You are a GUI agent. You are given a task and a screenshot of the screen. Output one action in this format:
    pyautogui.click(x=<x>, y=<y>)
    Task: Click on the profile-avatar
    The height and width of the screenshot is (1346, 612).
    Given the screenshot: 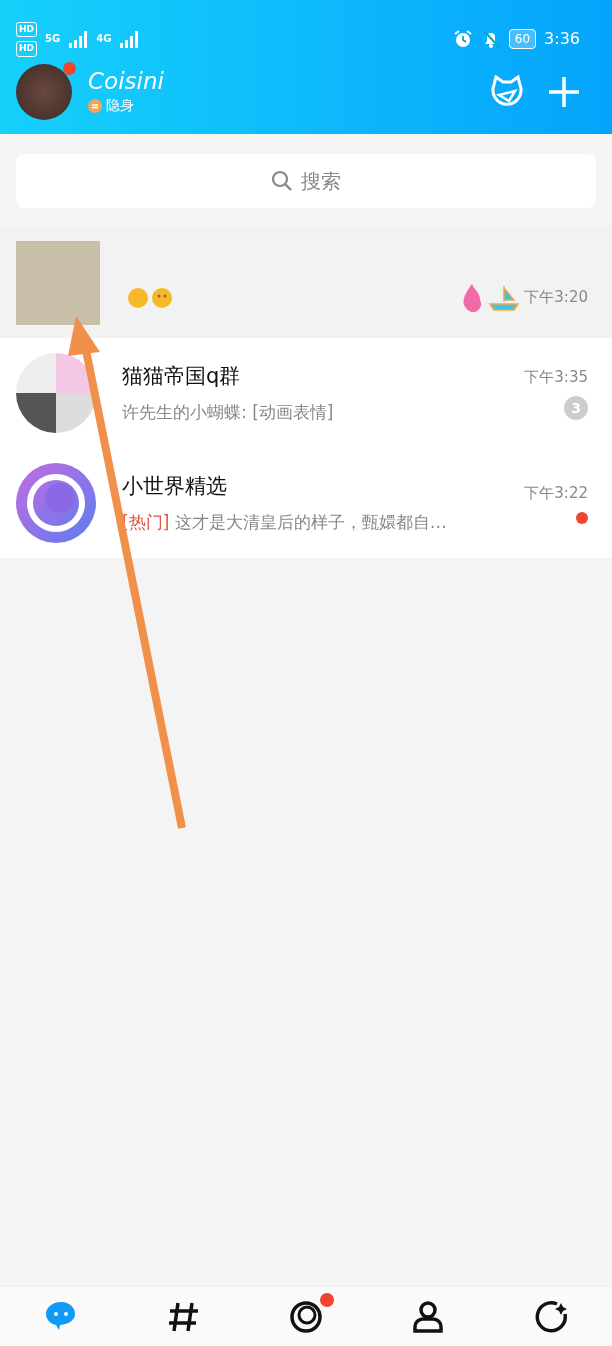 What is the action you would take?
    pyautogui.click(x=44, y=92)
    